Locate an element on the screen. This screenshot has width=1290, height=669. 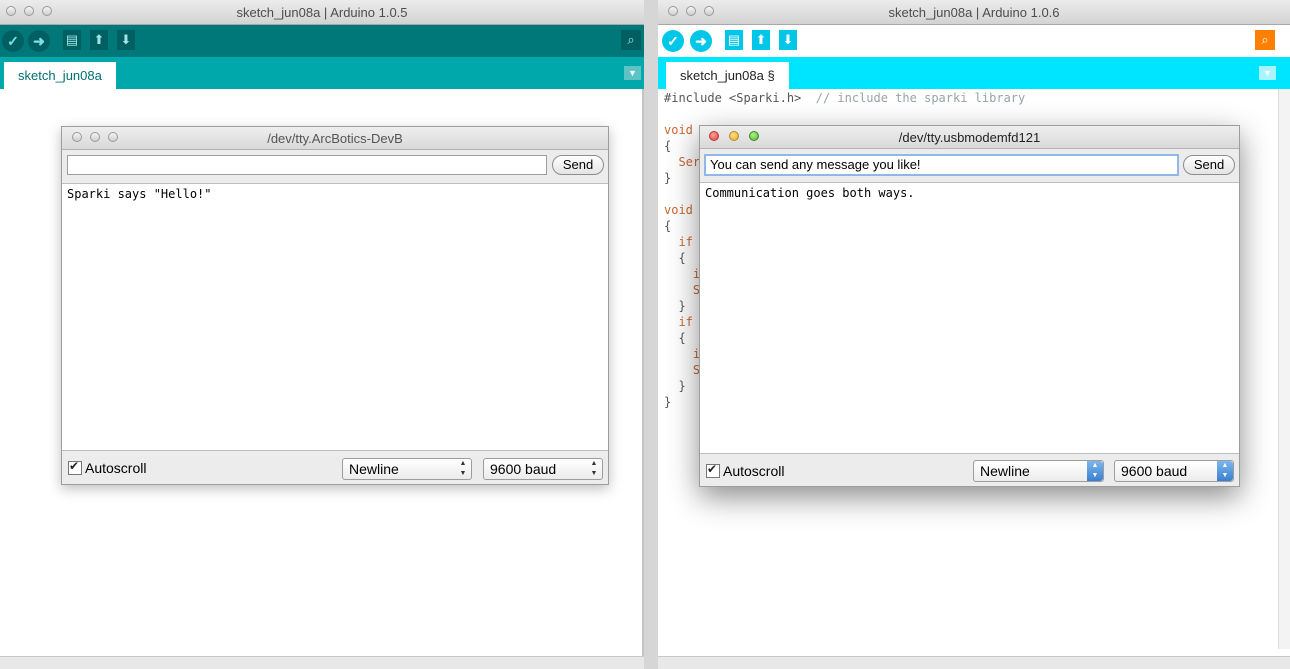
serial-title-bar: /dev/tty.usbmodemfd121 is located at coordinates (969, 137).